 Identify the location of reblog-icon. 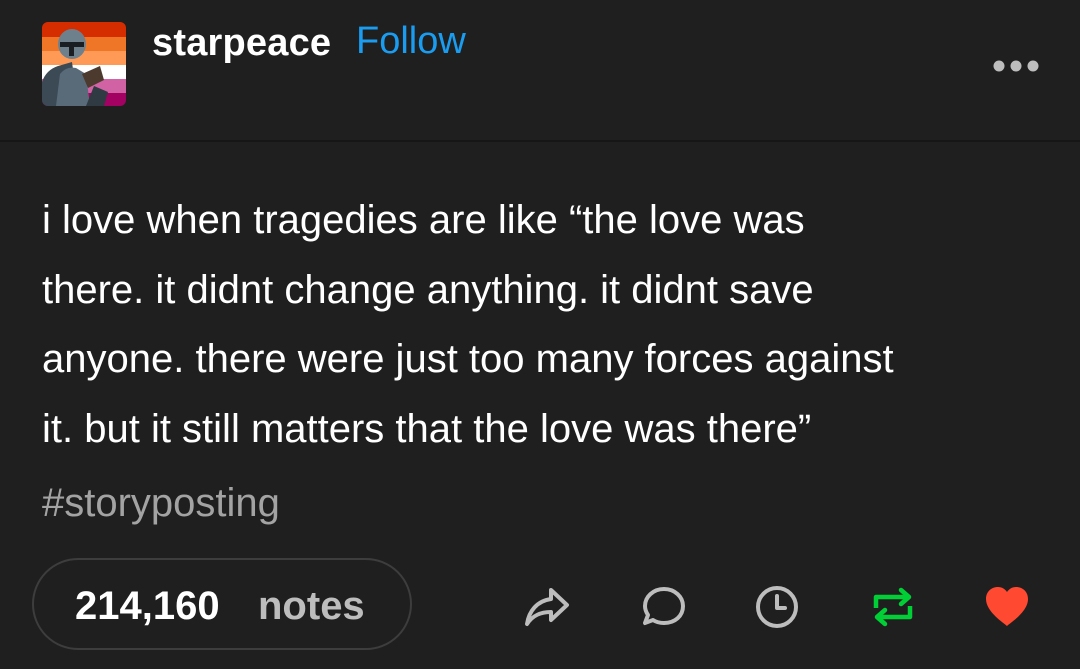
(893, 607).